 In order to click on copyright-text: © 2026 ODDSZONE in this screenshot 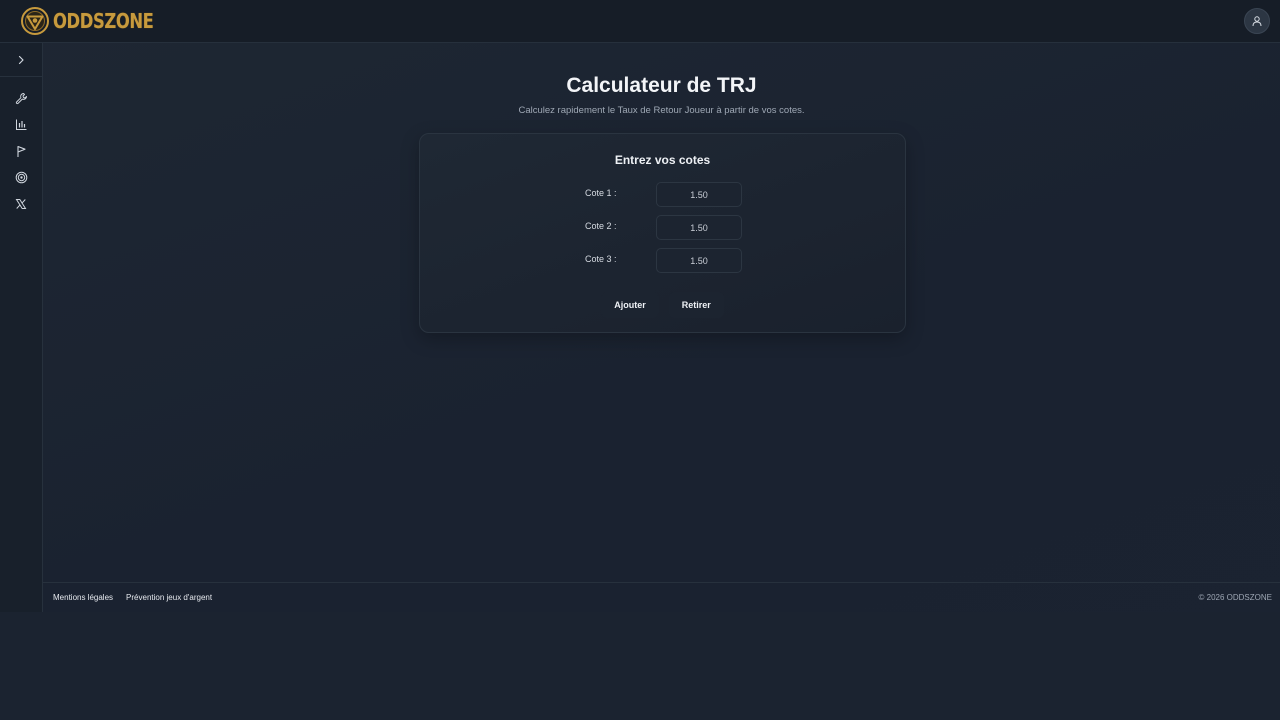, I will do `click(1235, 597)`.